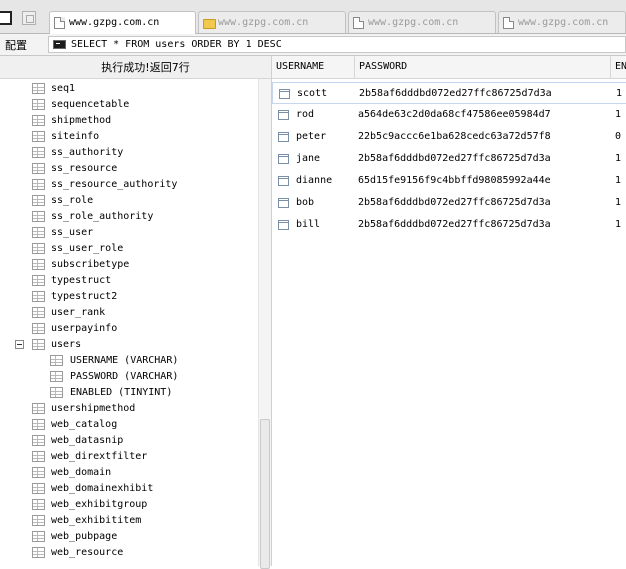 The height and width of the screenshot is (569, 626). Describe the element at coordinates (308, 224) in the screenshot. I see `cell-username: bill` at that location.